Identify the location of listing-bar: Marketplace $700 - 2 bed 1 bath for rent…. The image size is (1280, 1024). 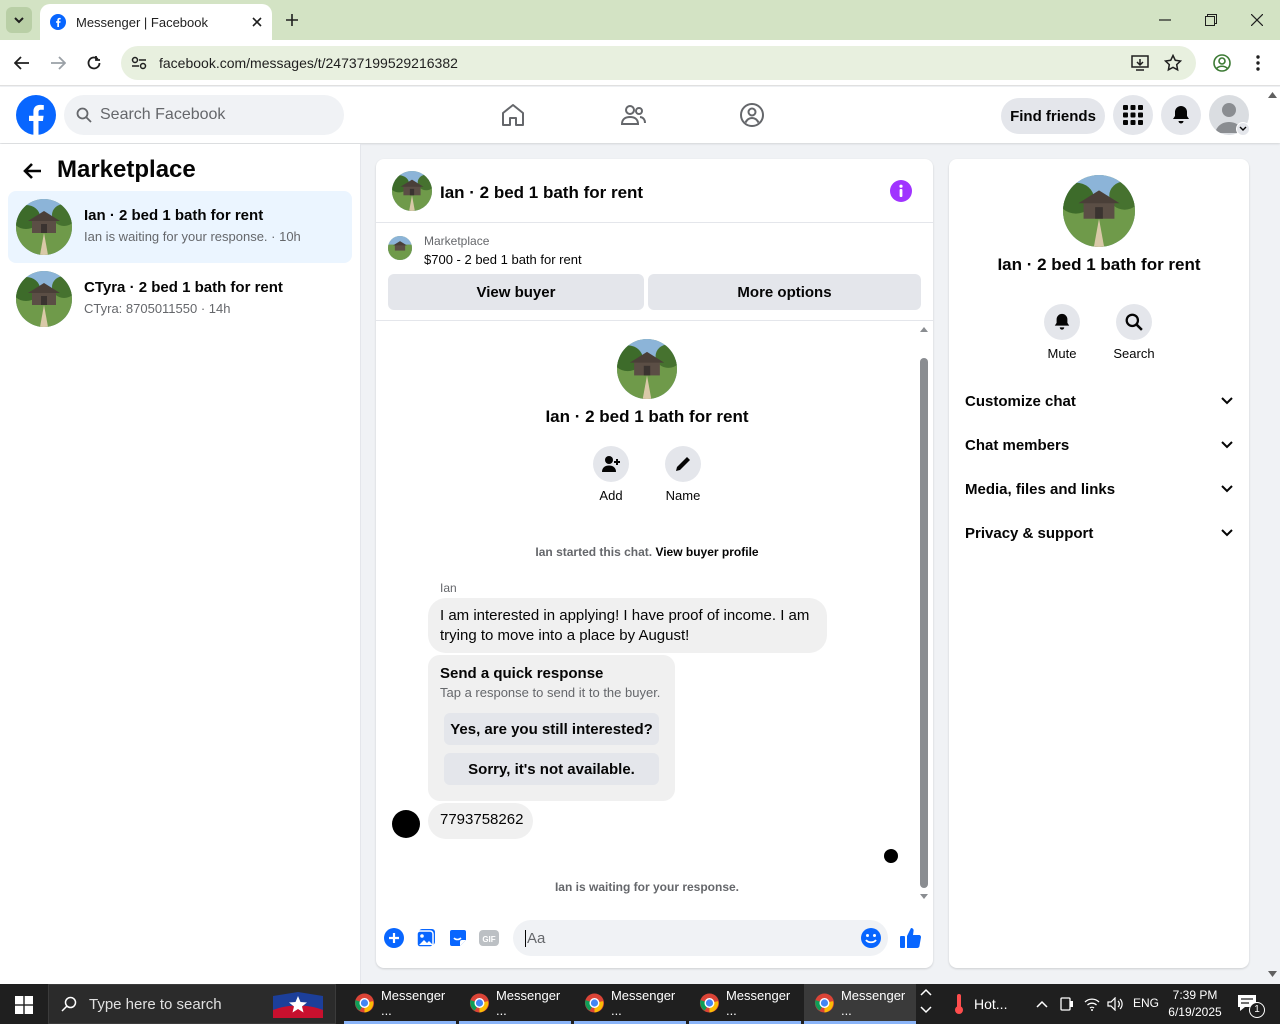
(654, 272).